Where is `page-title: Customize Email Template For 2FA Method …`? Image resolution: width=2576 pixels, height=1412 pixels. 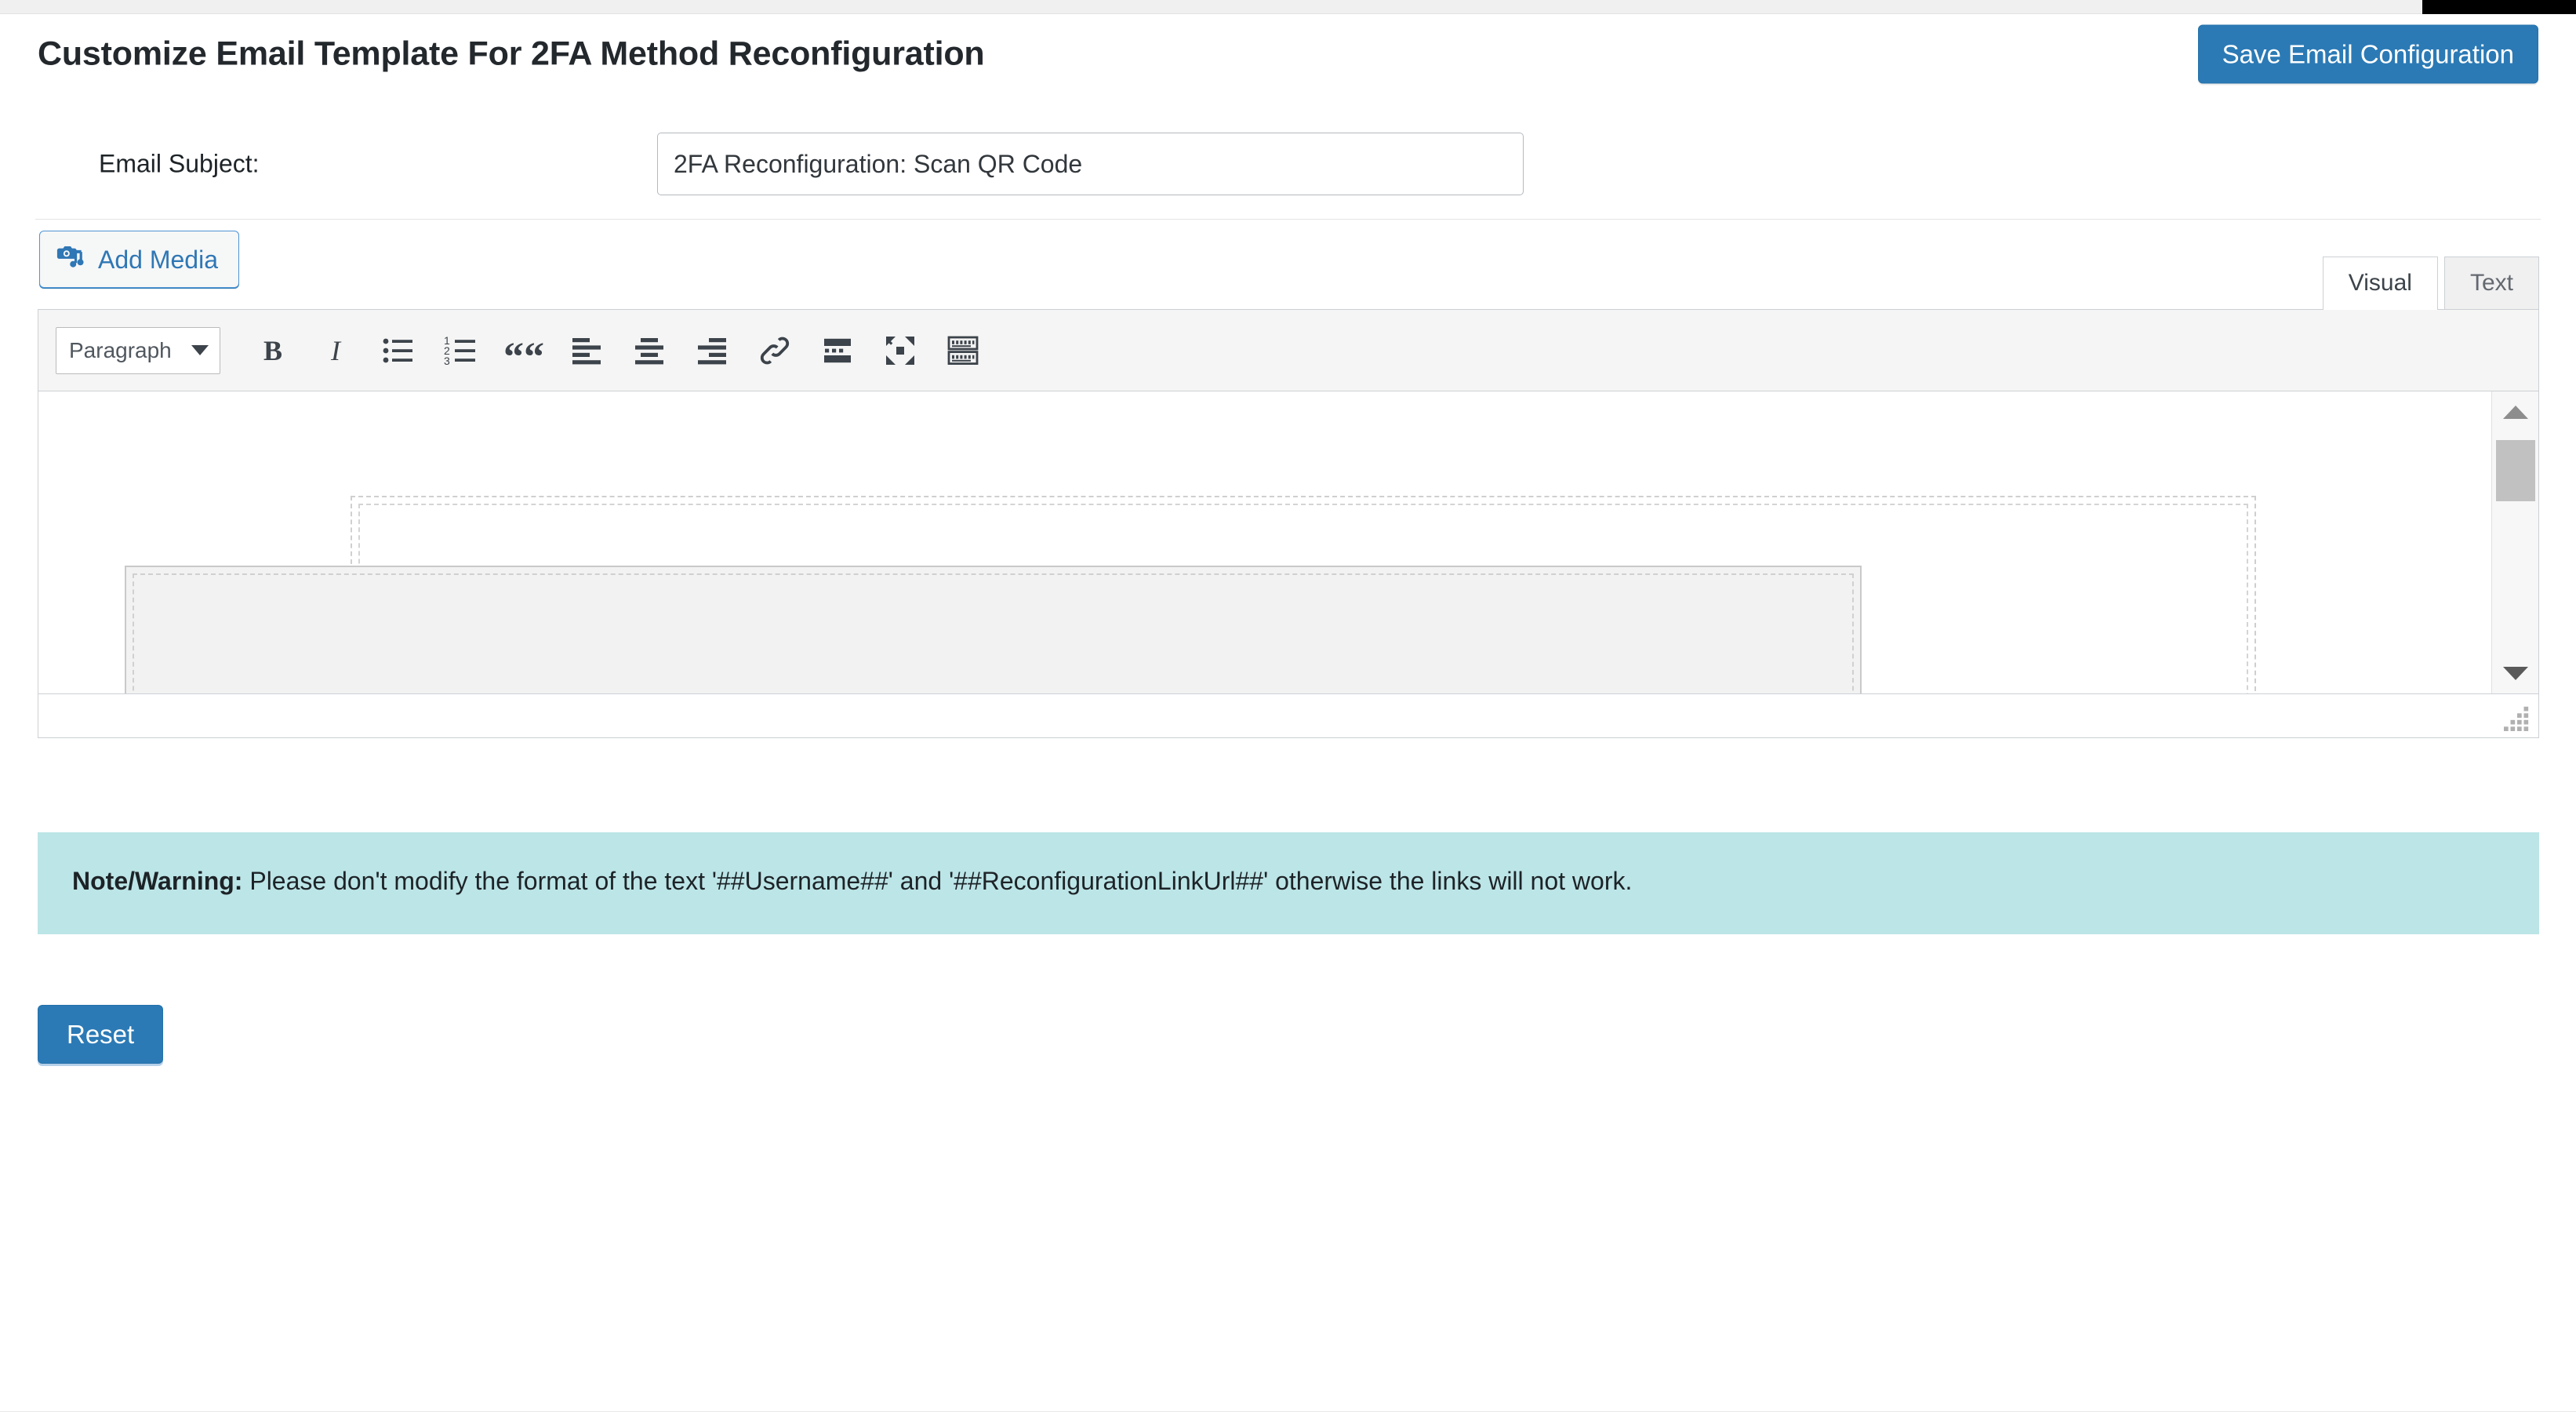 page-title: Customize Email Template For 2FA Method … is located at coordinates (511, 54).